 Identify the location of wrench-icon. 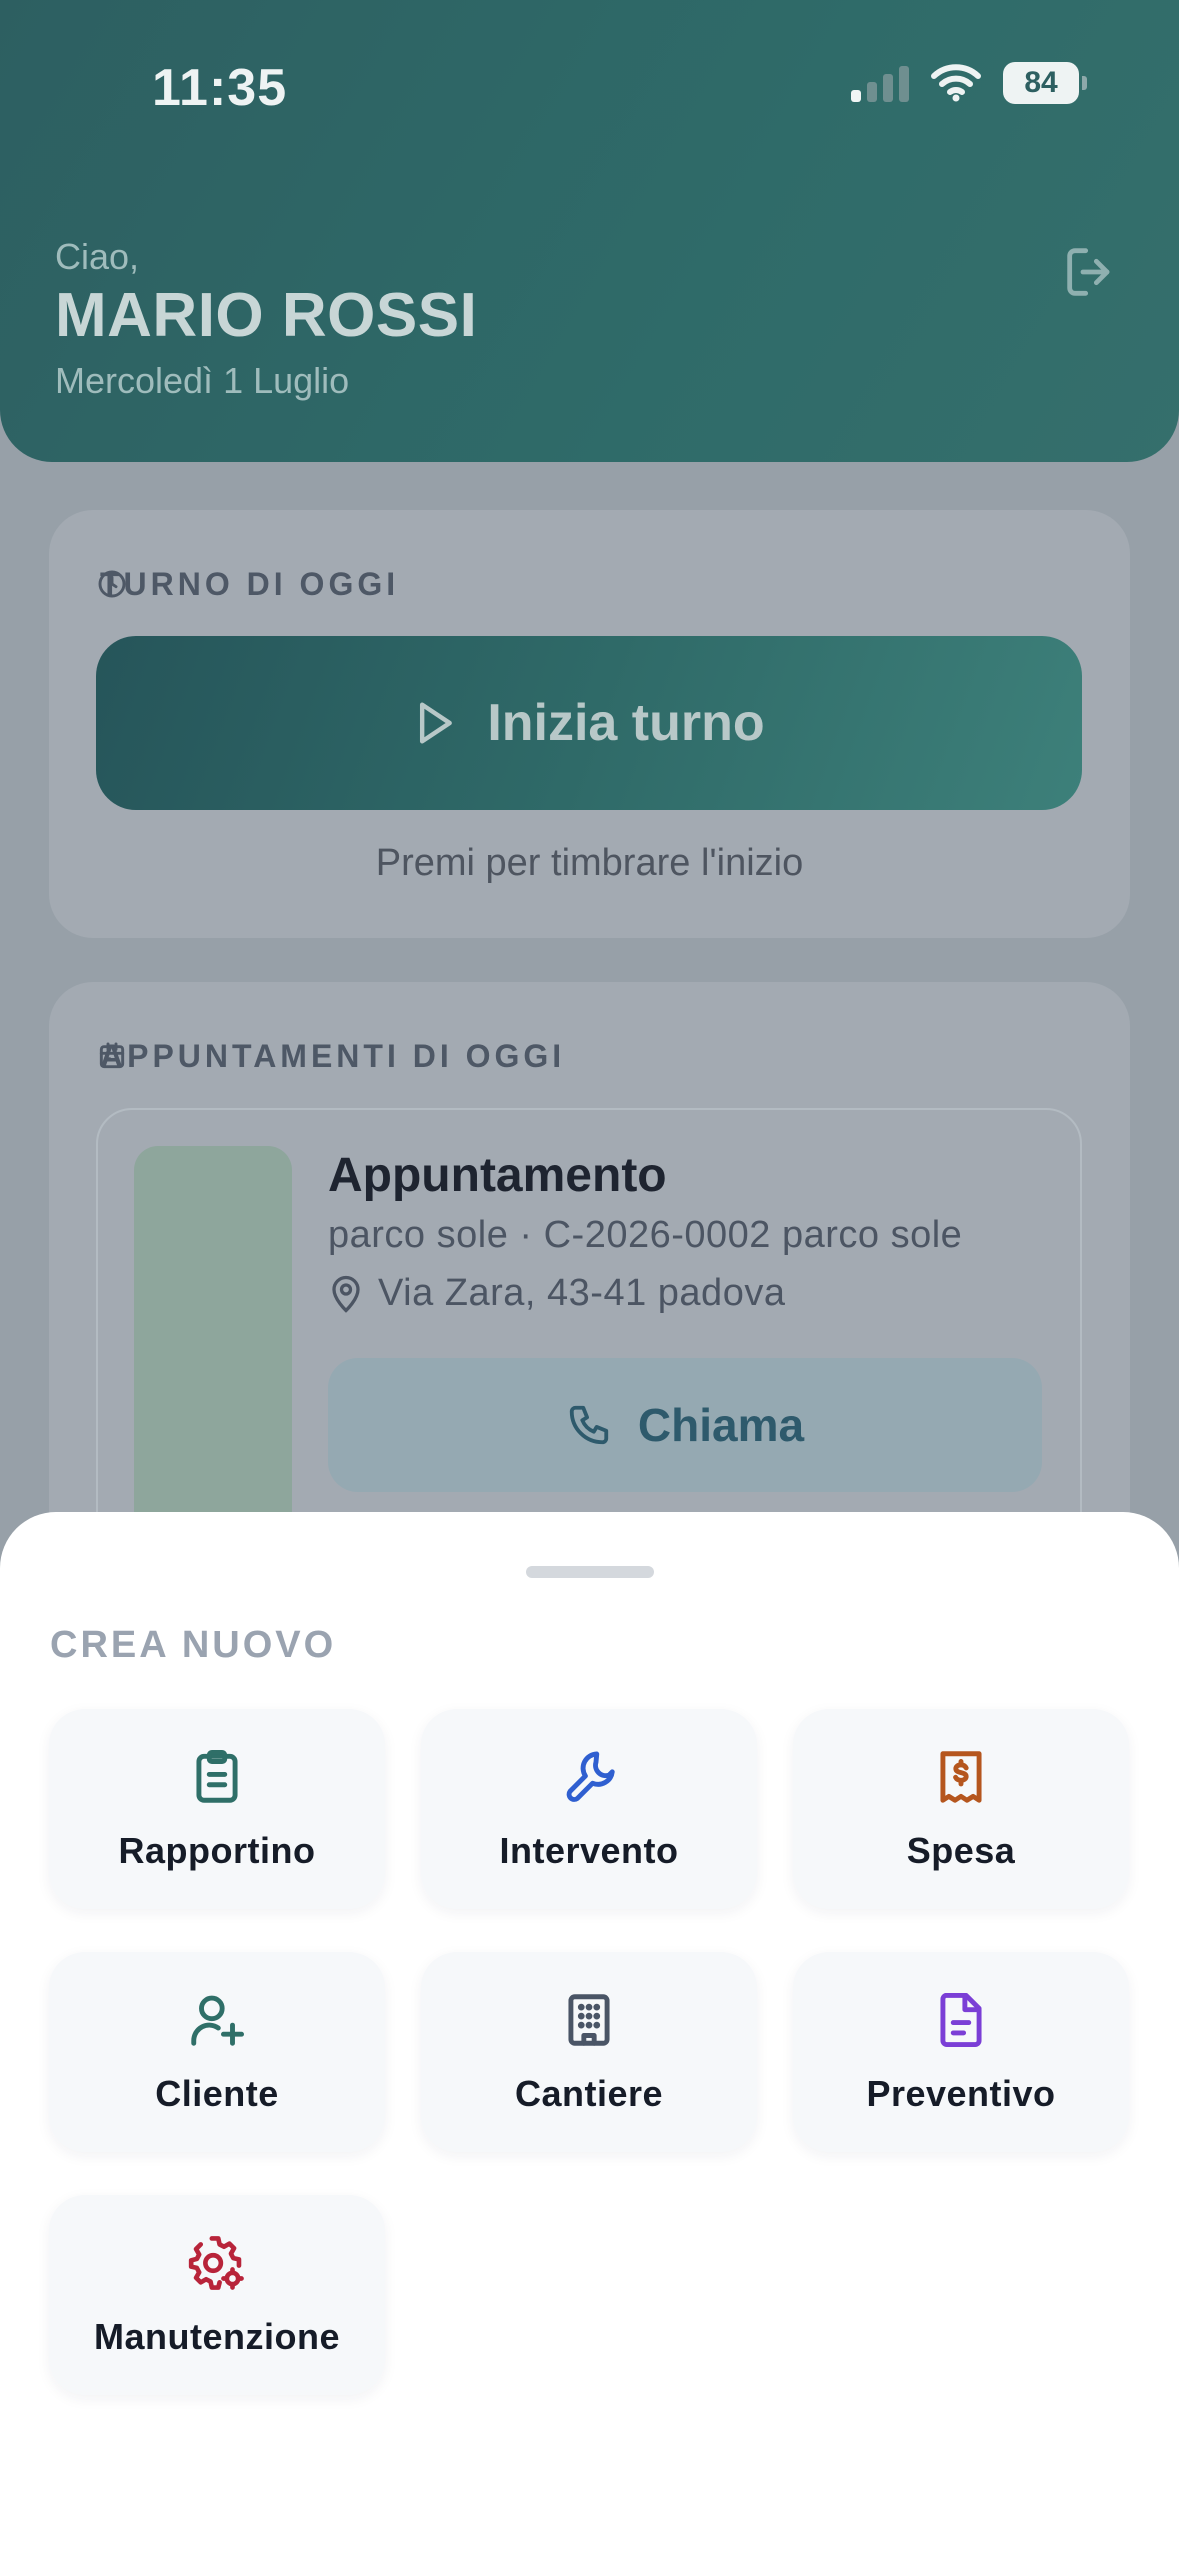
(590, 1776).